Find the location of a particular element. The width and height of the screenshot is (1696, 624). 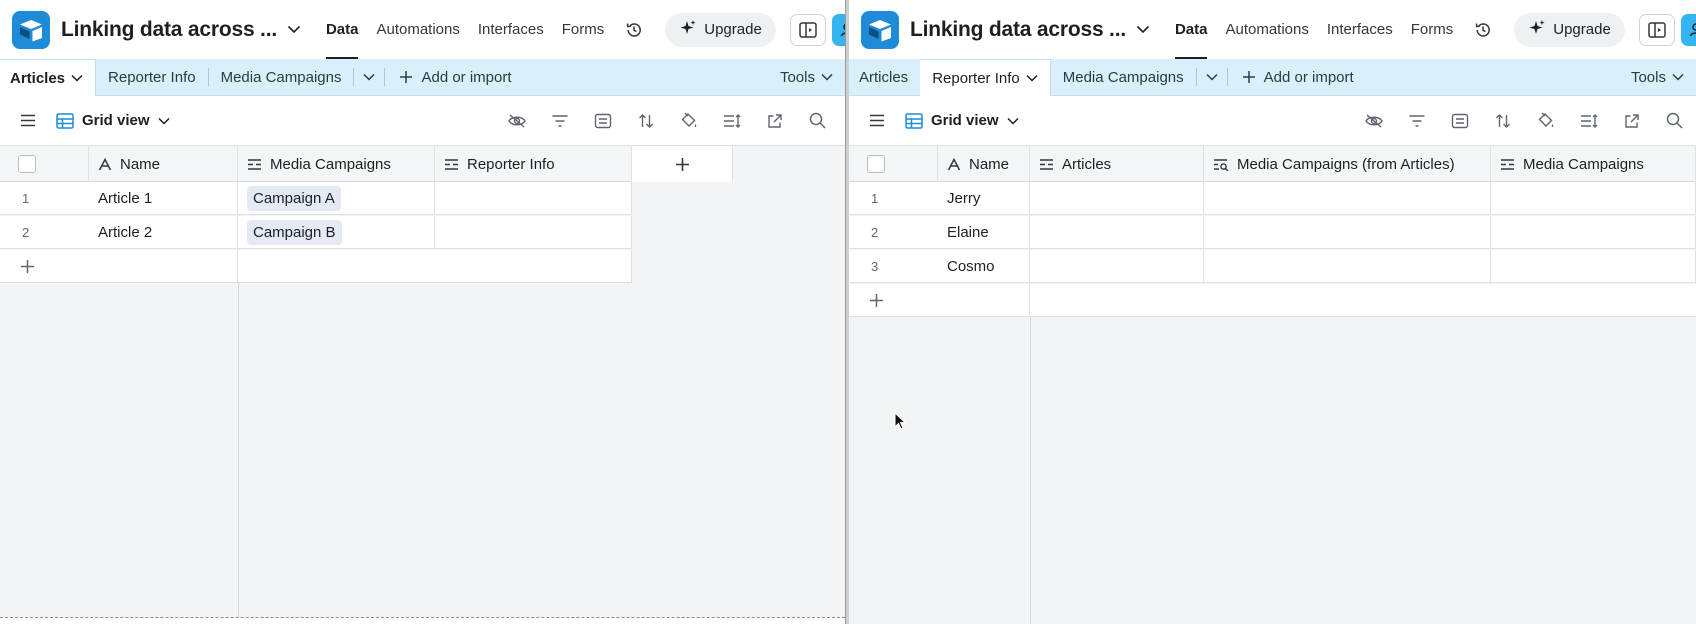

table-row: 2 Elaine is located at coordinates (1272, 232).